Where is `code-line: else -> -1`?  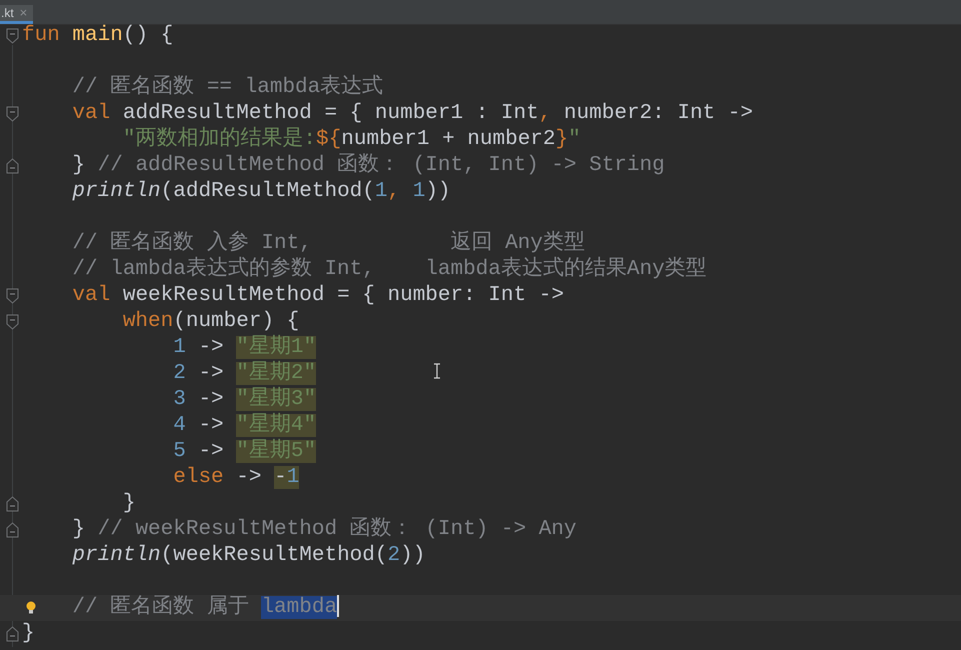 code-line: else -> -1 is located at coordinates (236, 478).